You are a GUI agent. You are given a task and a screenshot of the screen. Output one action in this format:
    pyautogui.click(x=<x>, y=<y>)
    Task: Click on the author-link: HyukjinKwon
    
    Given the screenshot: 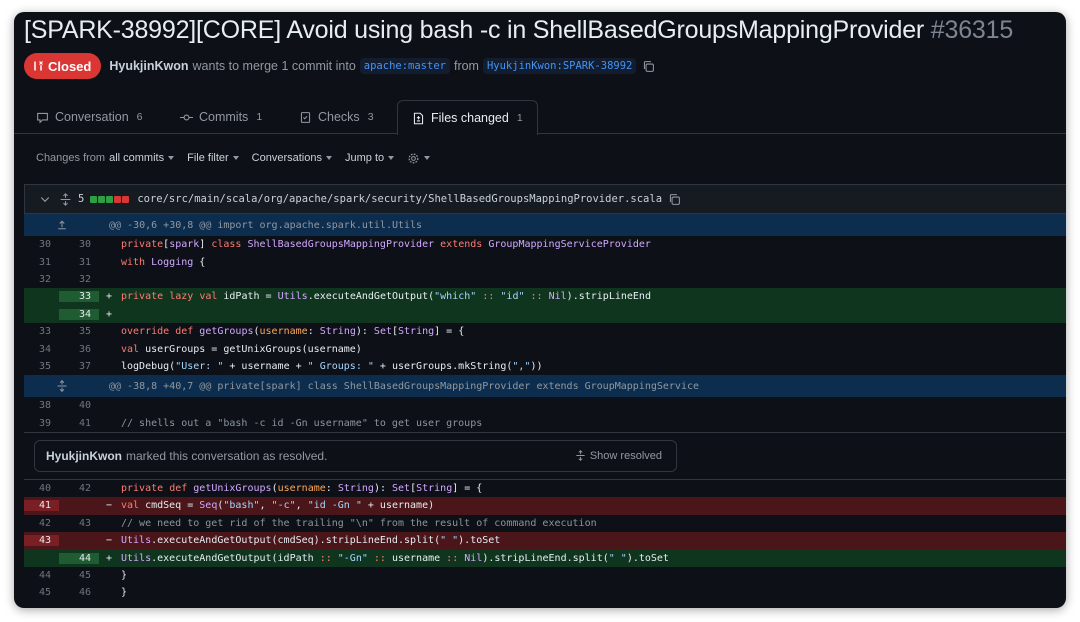 What is the action you would take?
    pyautogui.click(x=148, y=66)
    